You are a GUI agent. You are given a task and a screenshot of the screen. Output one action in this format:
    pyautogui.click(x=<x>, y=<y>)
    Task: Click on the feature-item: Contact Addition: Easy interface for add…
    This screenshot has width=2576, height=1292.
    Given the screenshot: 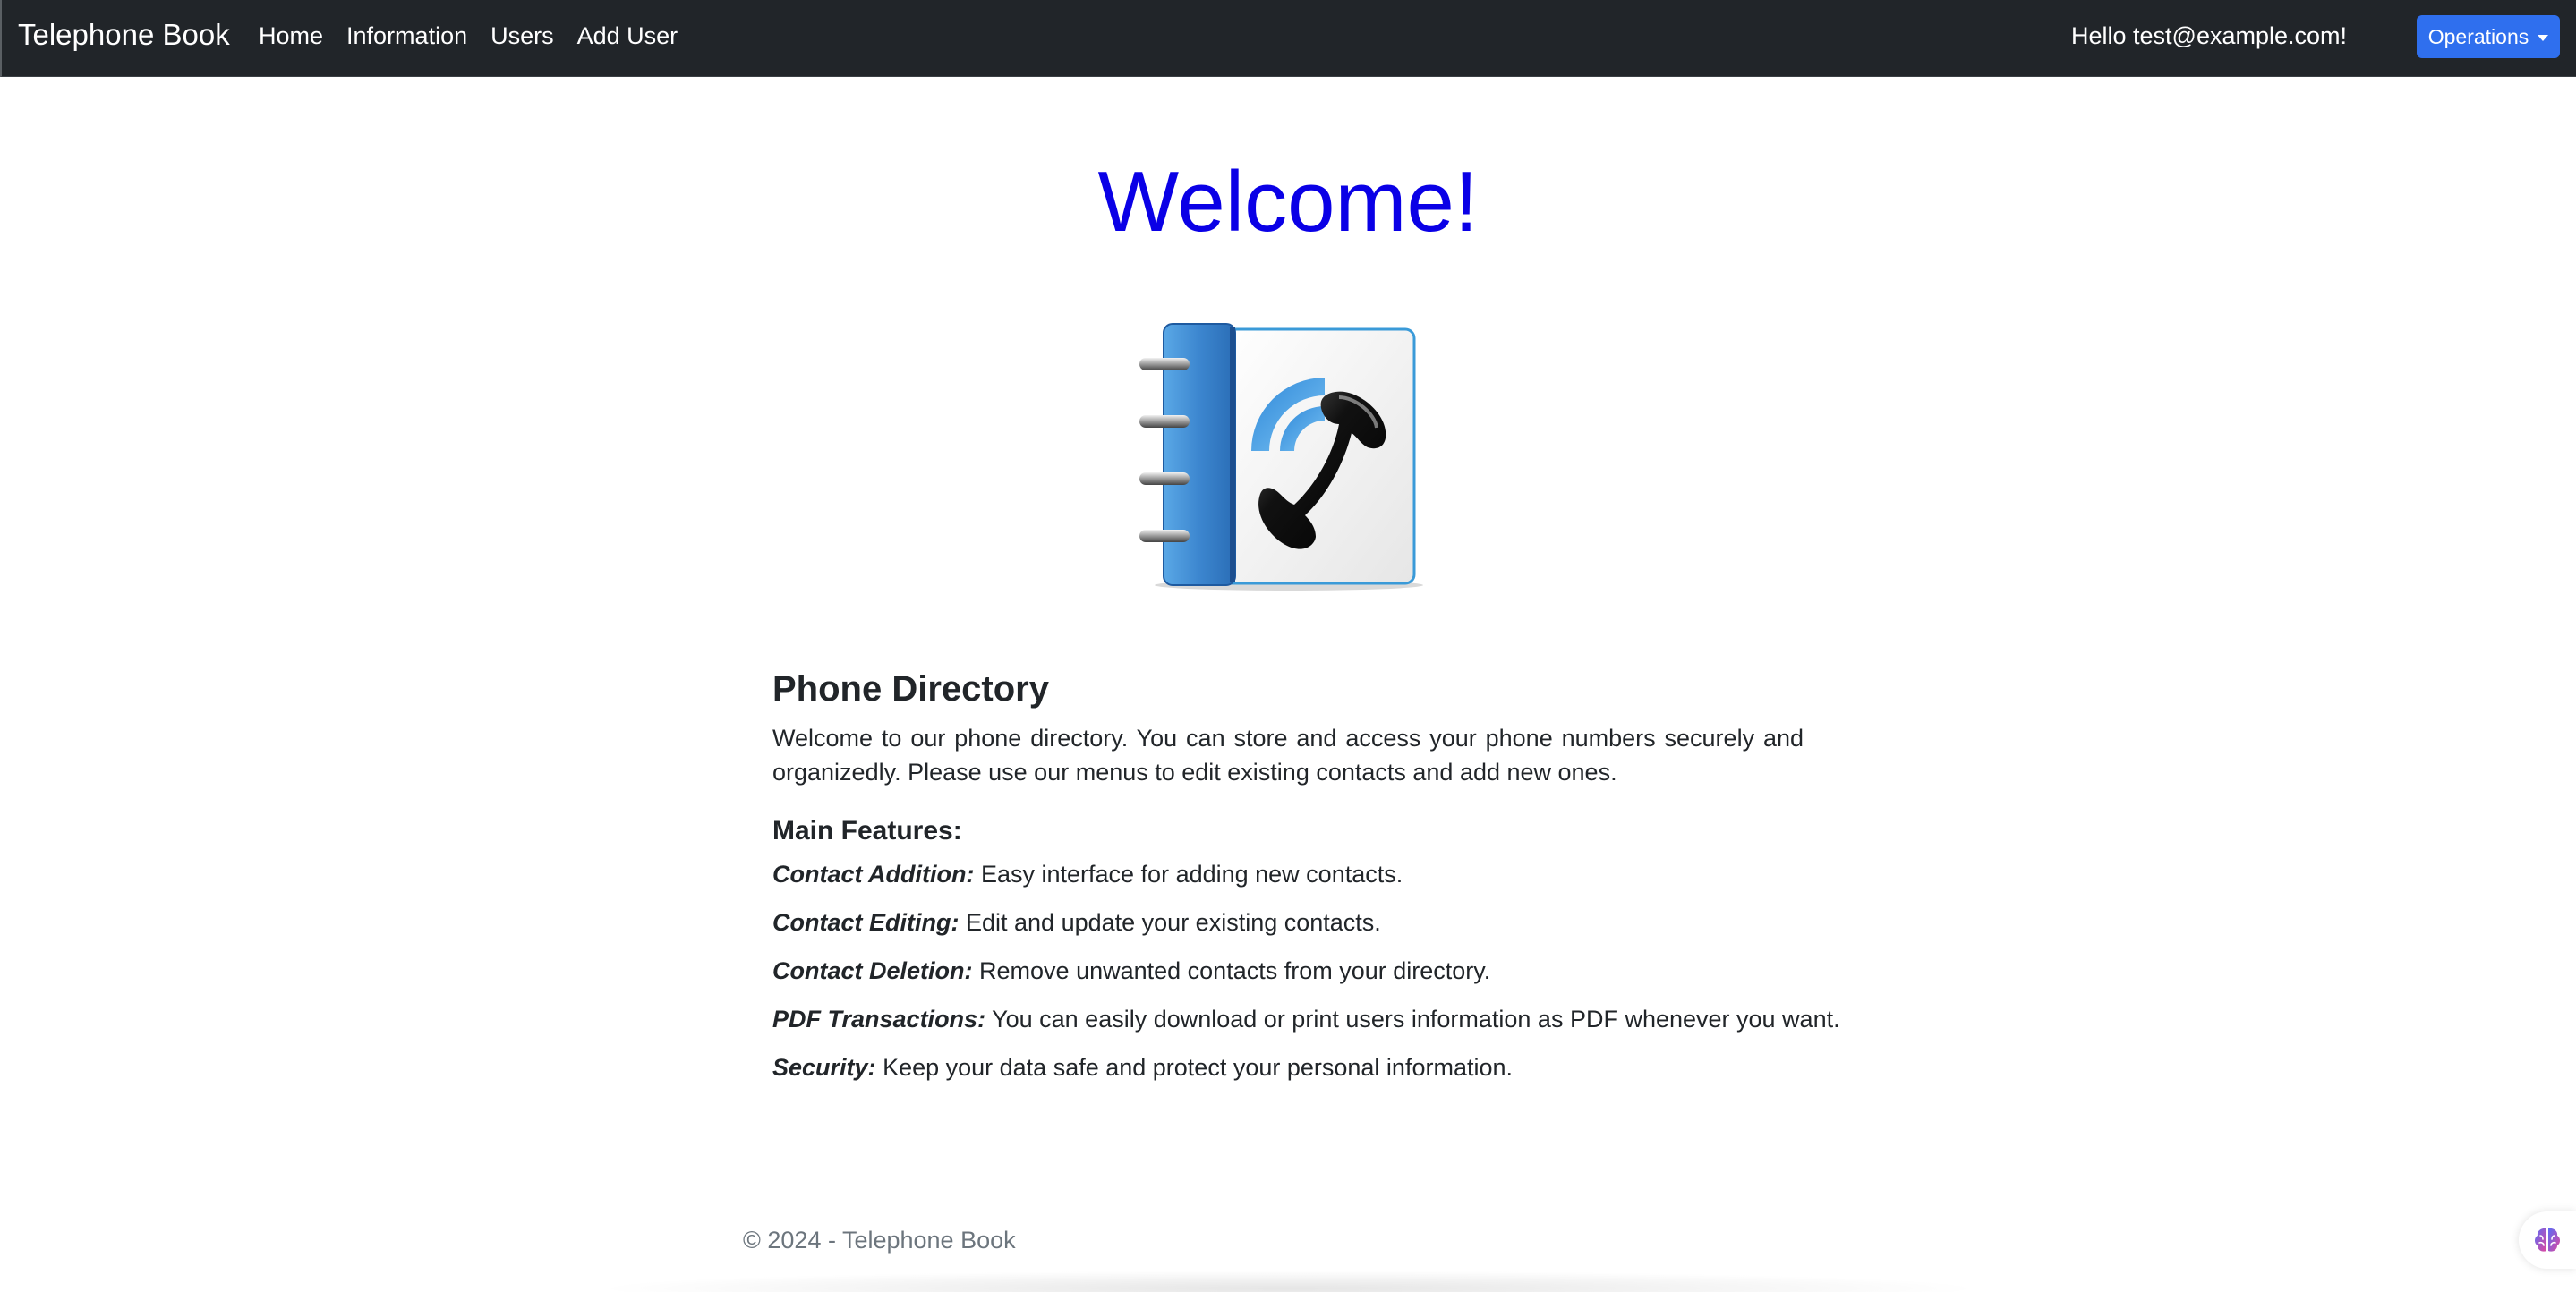 What is the action you would take?
    pyautogui.click(x=1288, y=874)
    